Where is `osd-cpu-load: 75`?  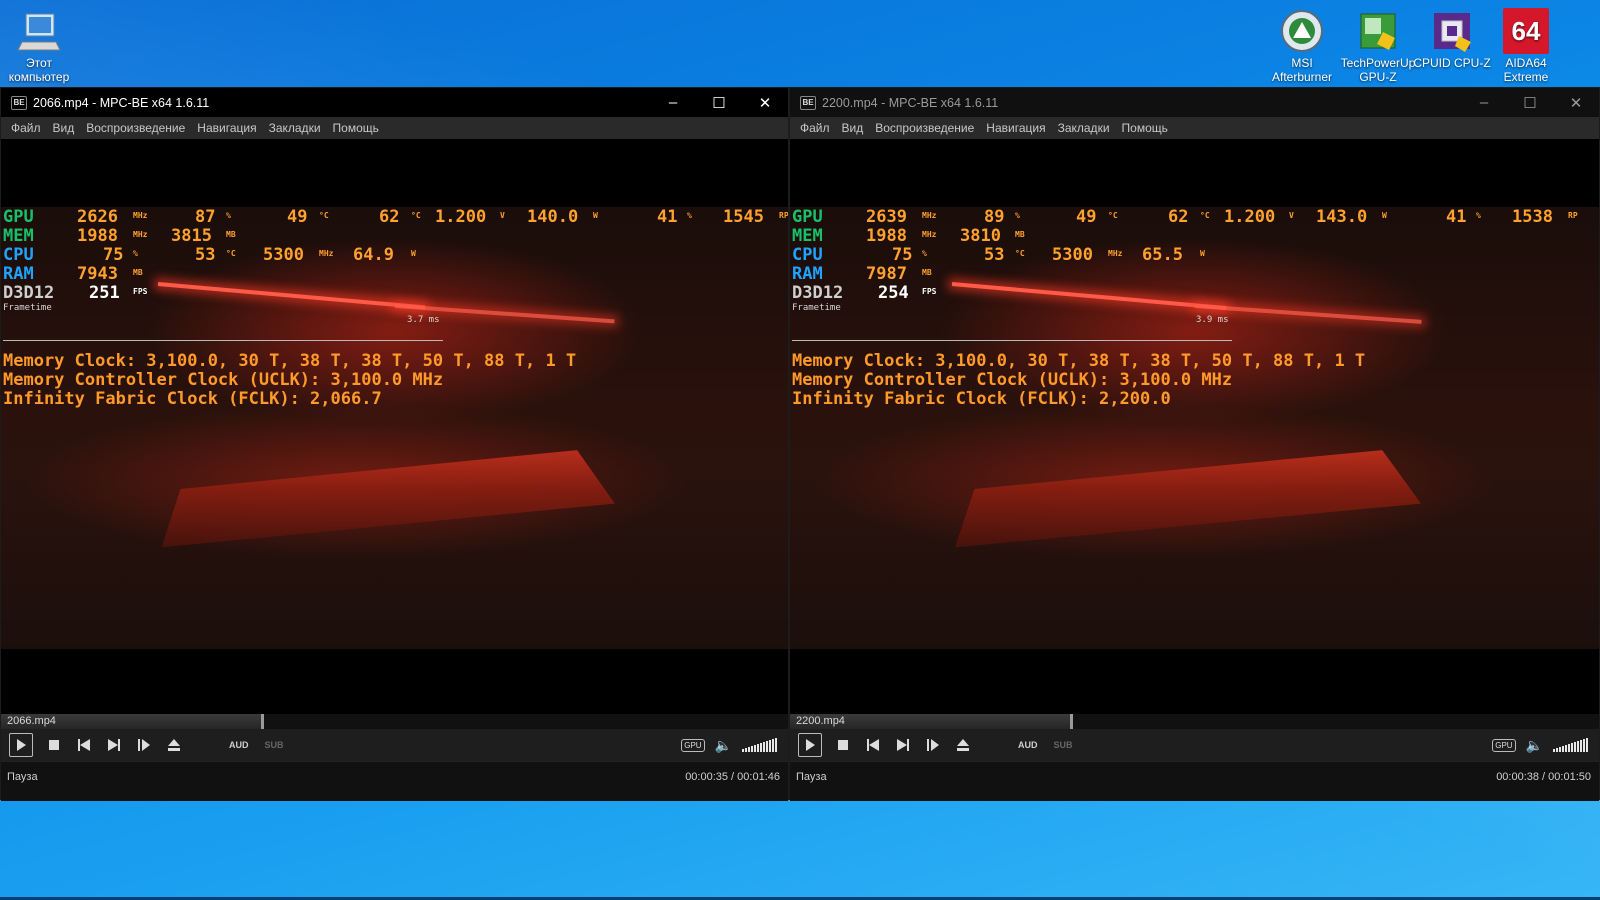 osd-cpu-load: 75 is located at coordinates (902, 255).